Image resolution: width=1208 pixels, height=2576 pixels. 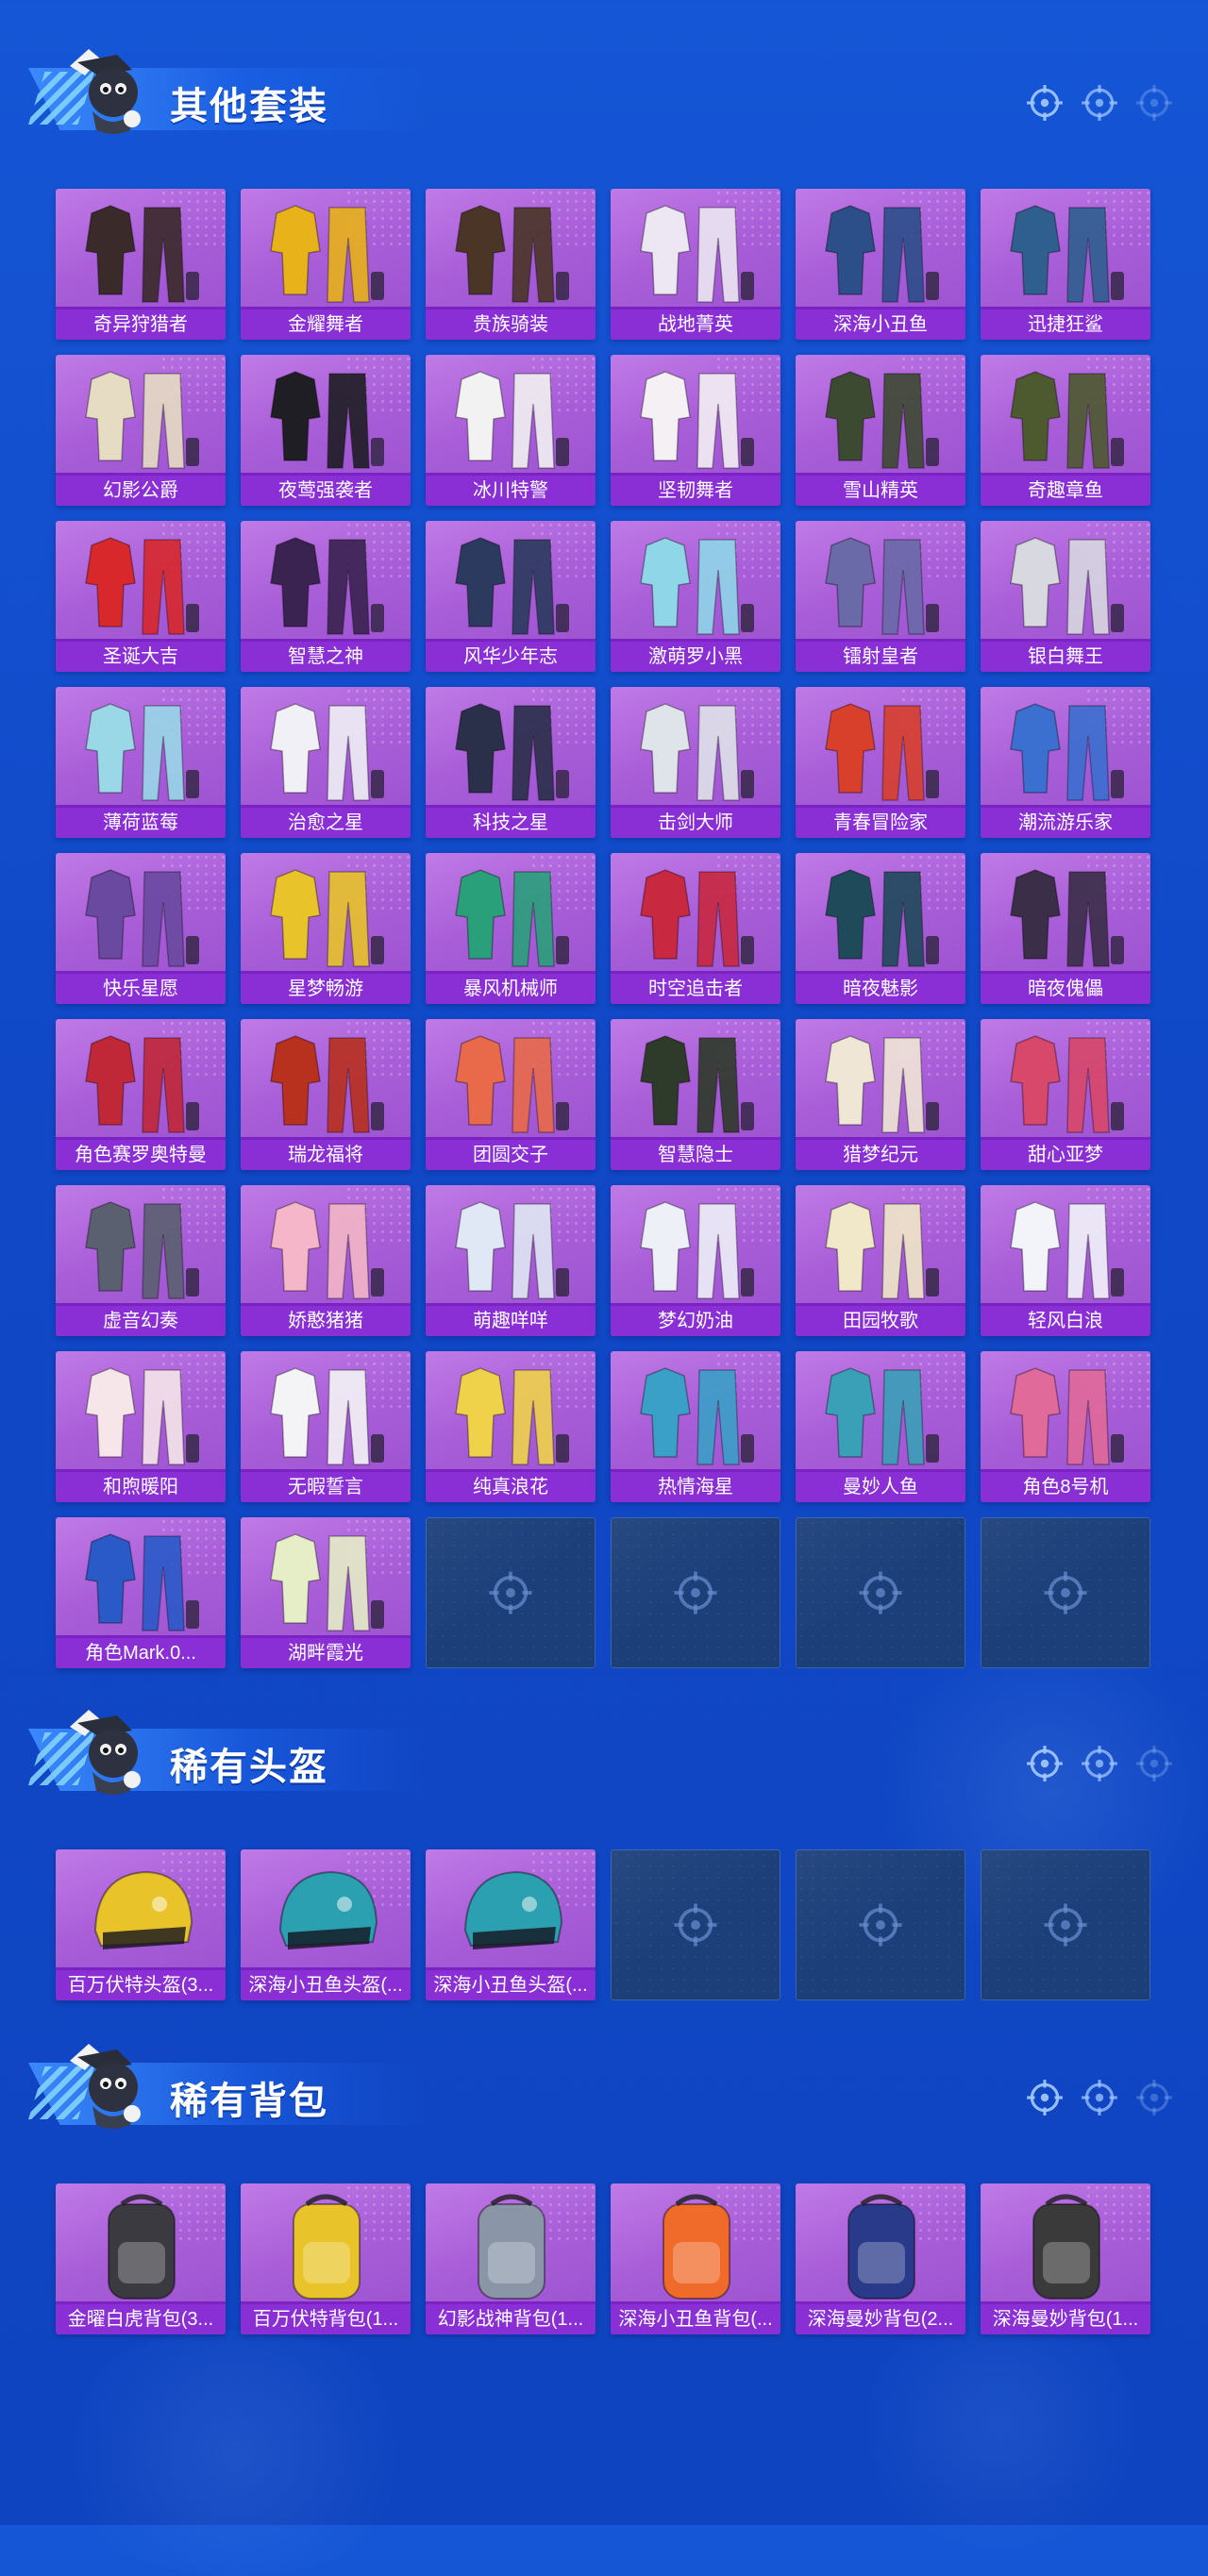 I want to click on outfit-card: 潮流游乐家, so click(x=1066, y=762).